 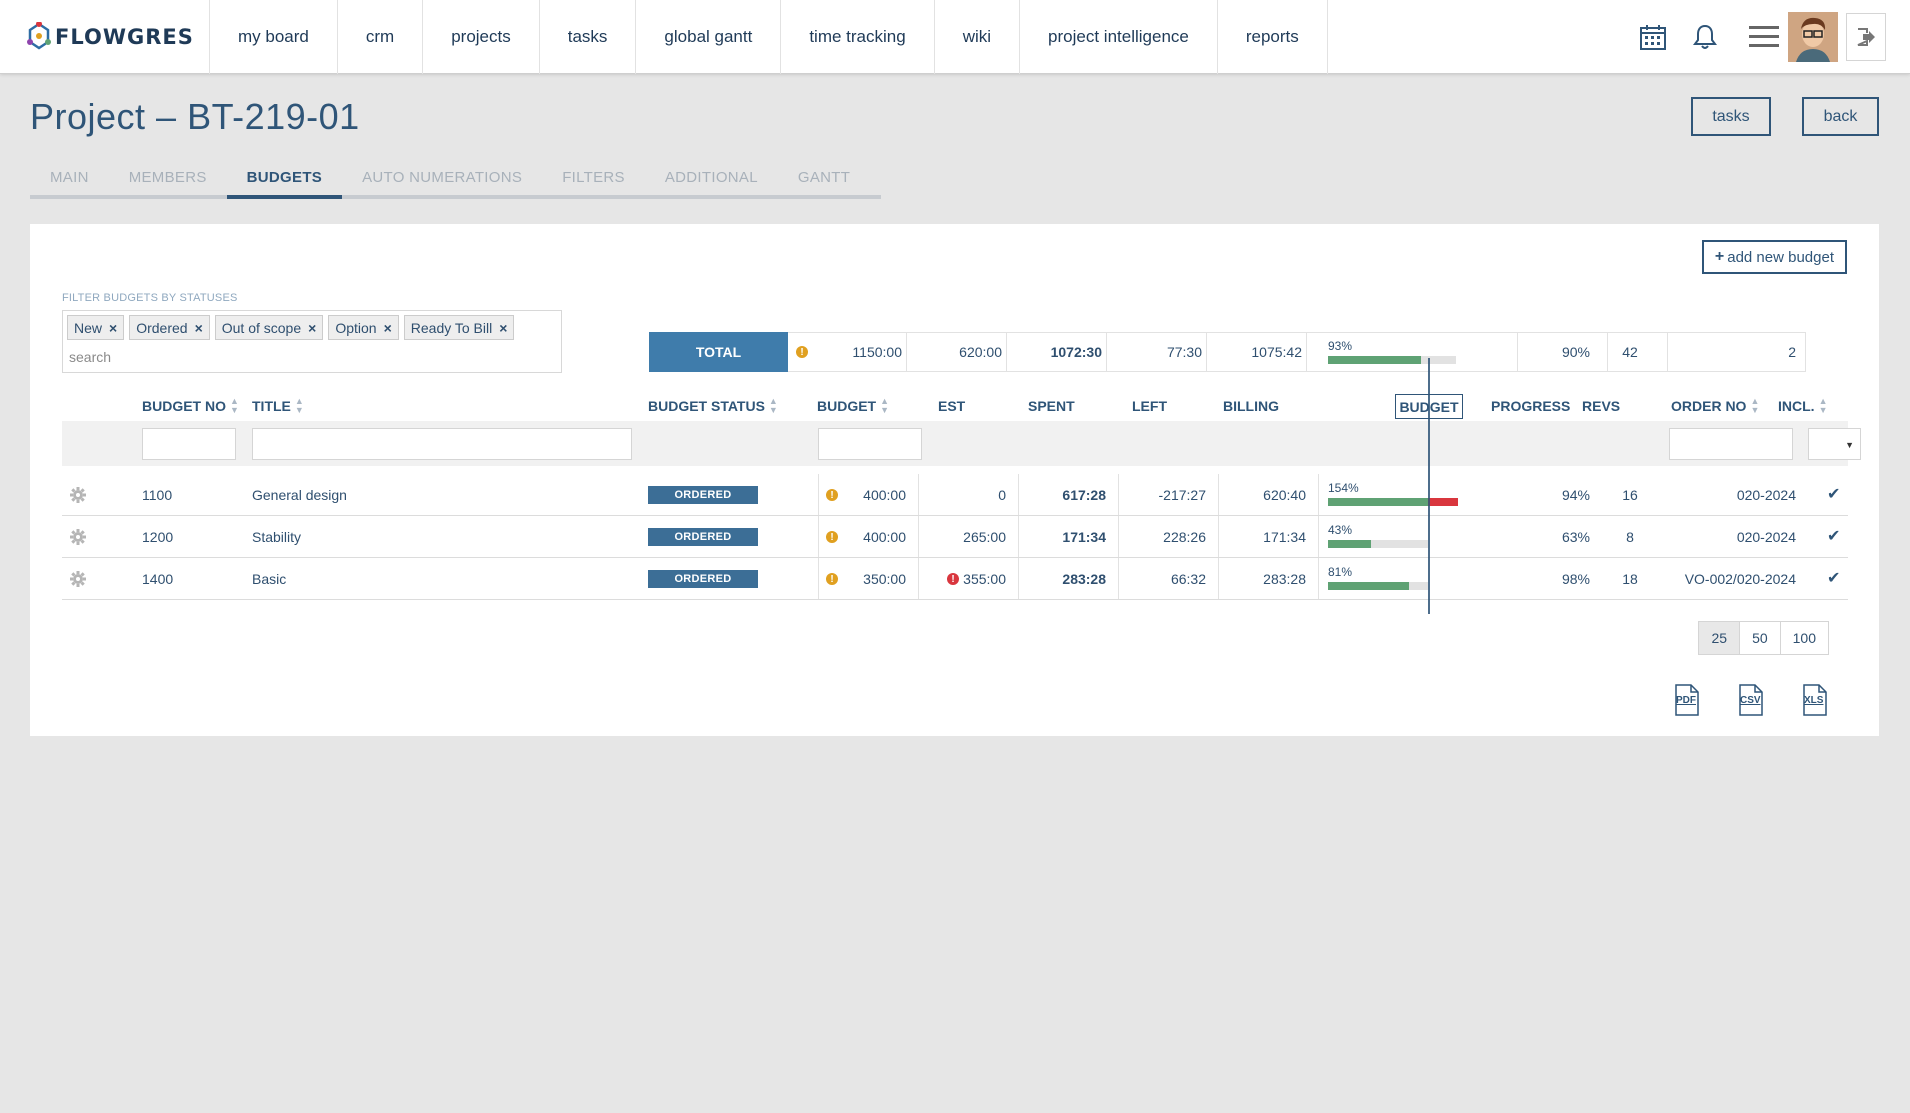 I want to click on bell-icon, so click(x=1705, y=36).